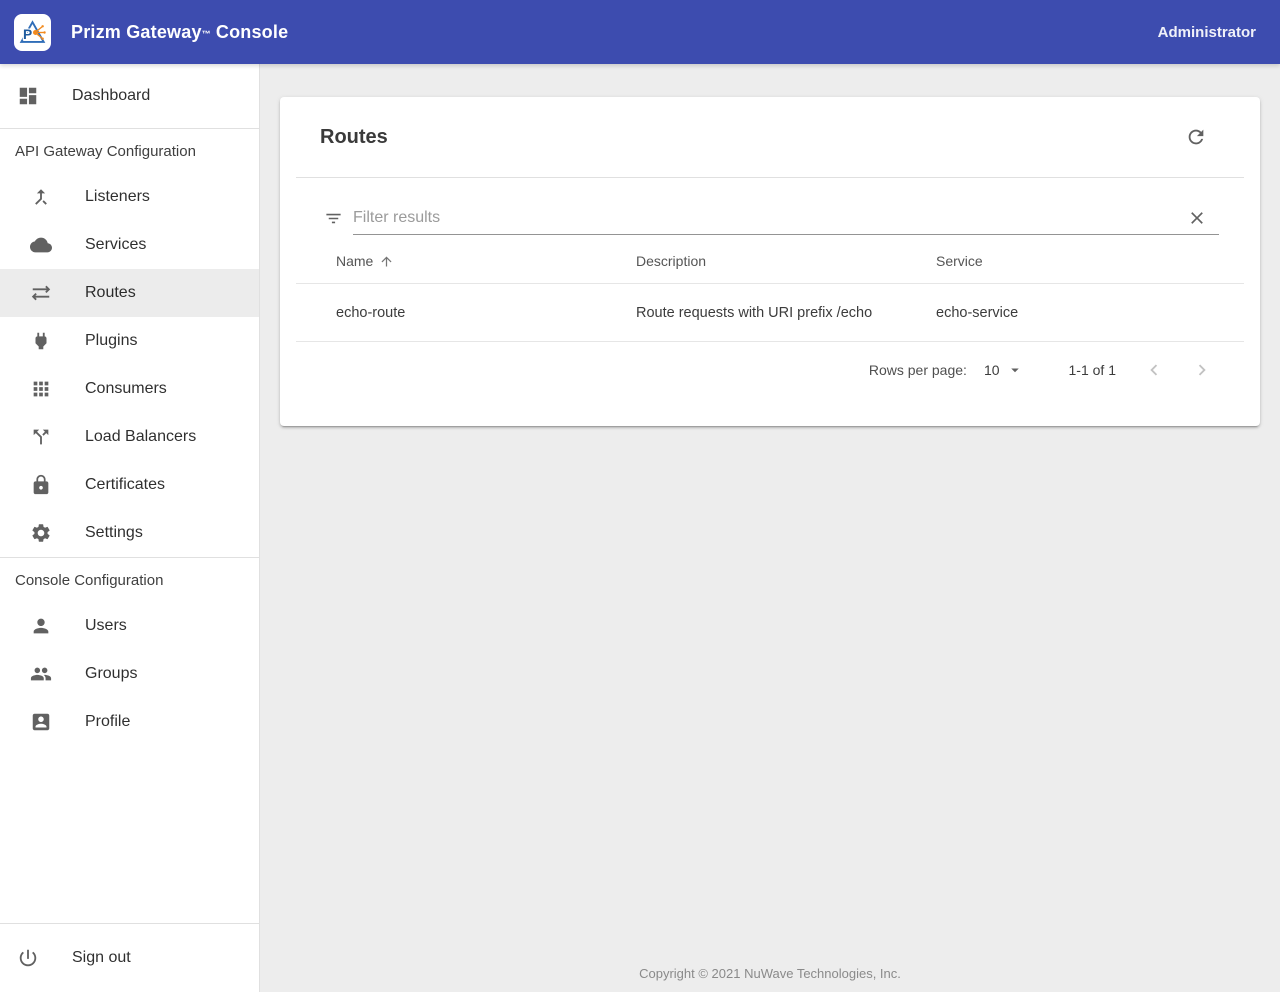 Image resolution: width=1280 pixels, height=992 pixels. I want to click on sidebar-item-routes: Routes, so click(129, 293).